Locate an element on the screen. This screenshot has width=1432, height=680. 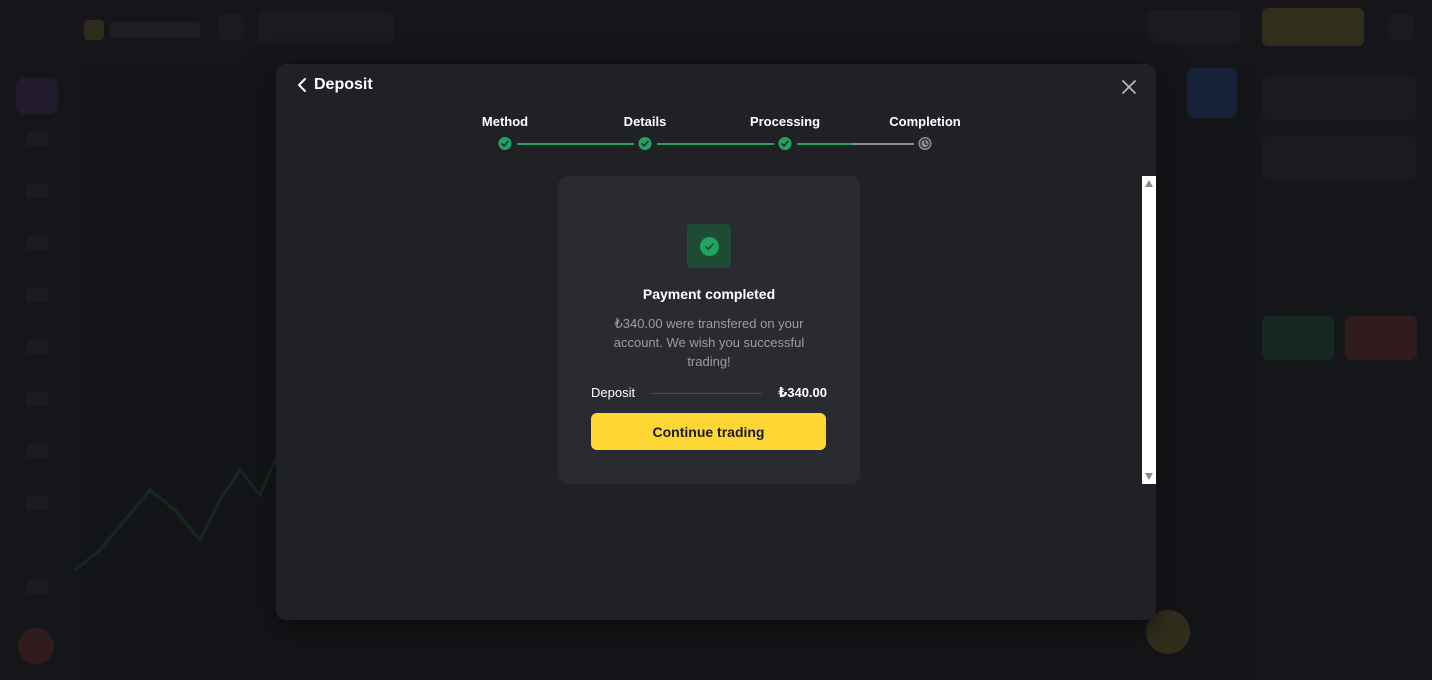
payment-title: Payment completed is located at coordinates (709, 294).